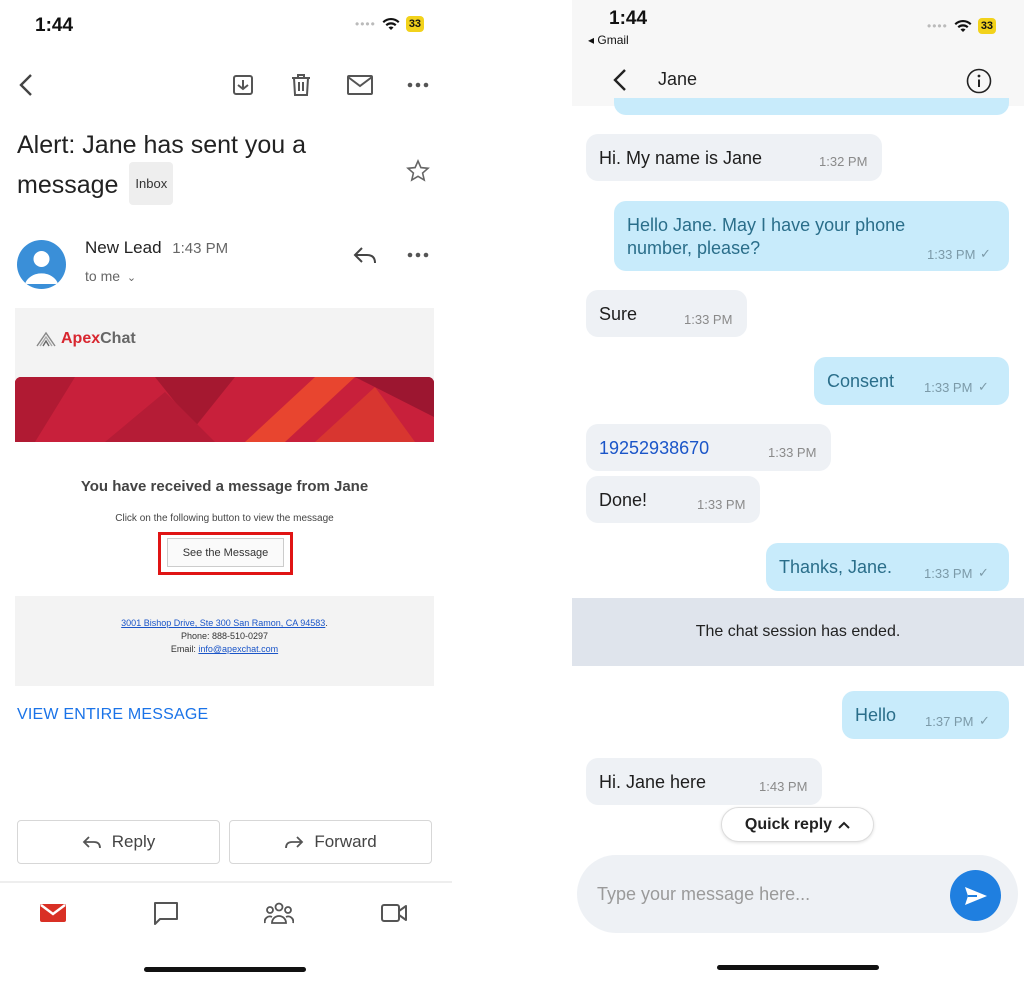  What do you see at coordinates (836, 567) in the screenshot?
I see `message-text: Thanks, Jane.` at bounding box center [836, 567].